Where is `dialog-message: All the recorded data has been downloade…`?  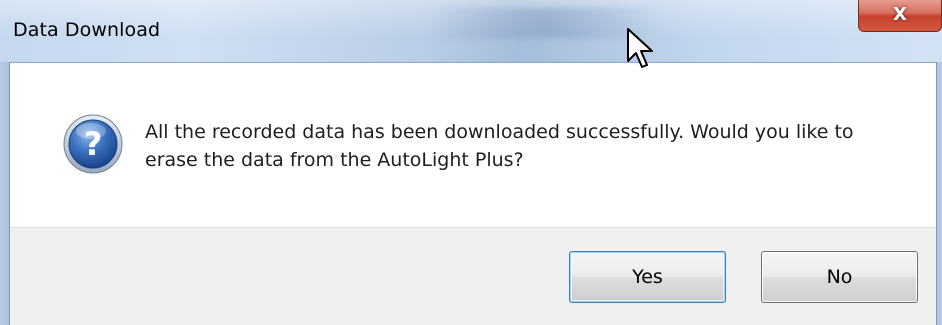
dialog-message: All the recorded data has been downloade… is located at coordinates (499, 146).